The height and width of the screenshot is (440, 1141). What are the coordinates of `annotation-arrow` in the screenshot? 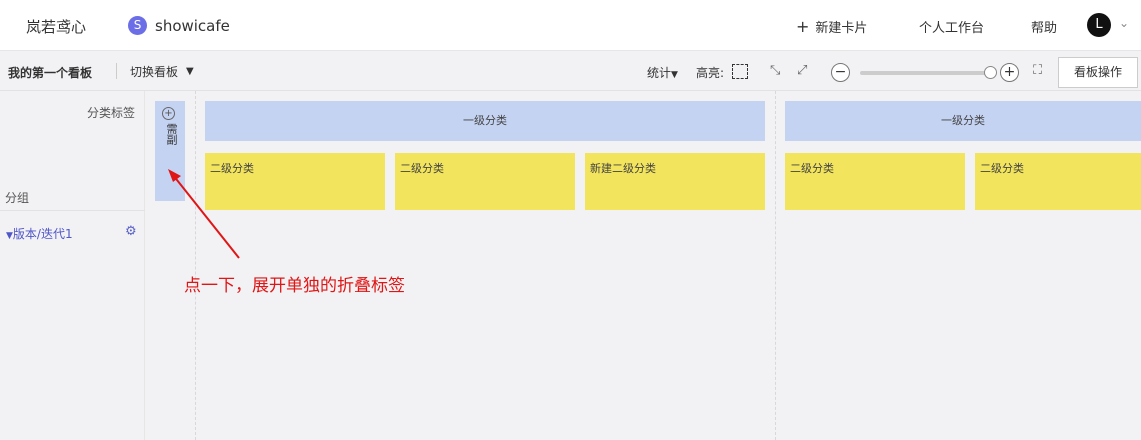 It's located at (204, 214).